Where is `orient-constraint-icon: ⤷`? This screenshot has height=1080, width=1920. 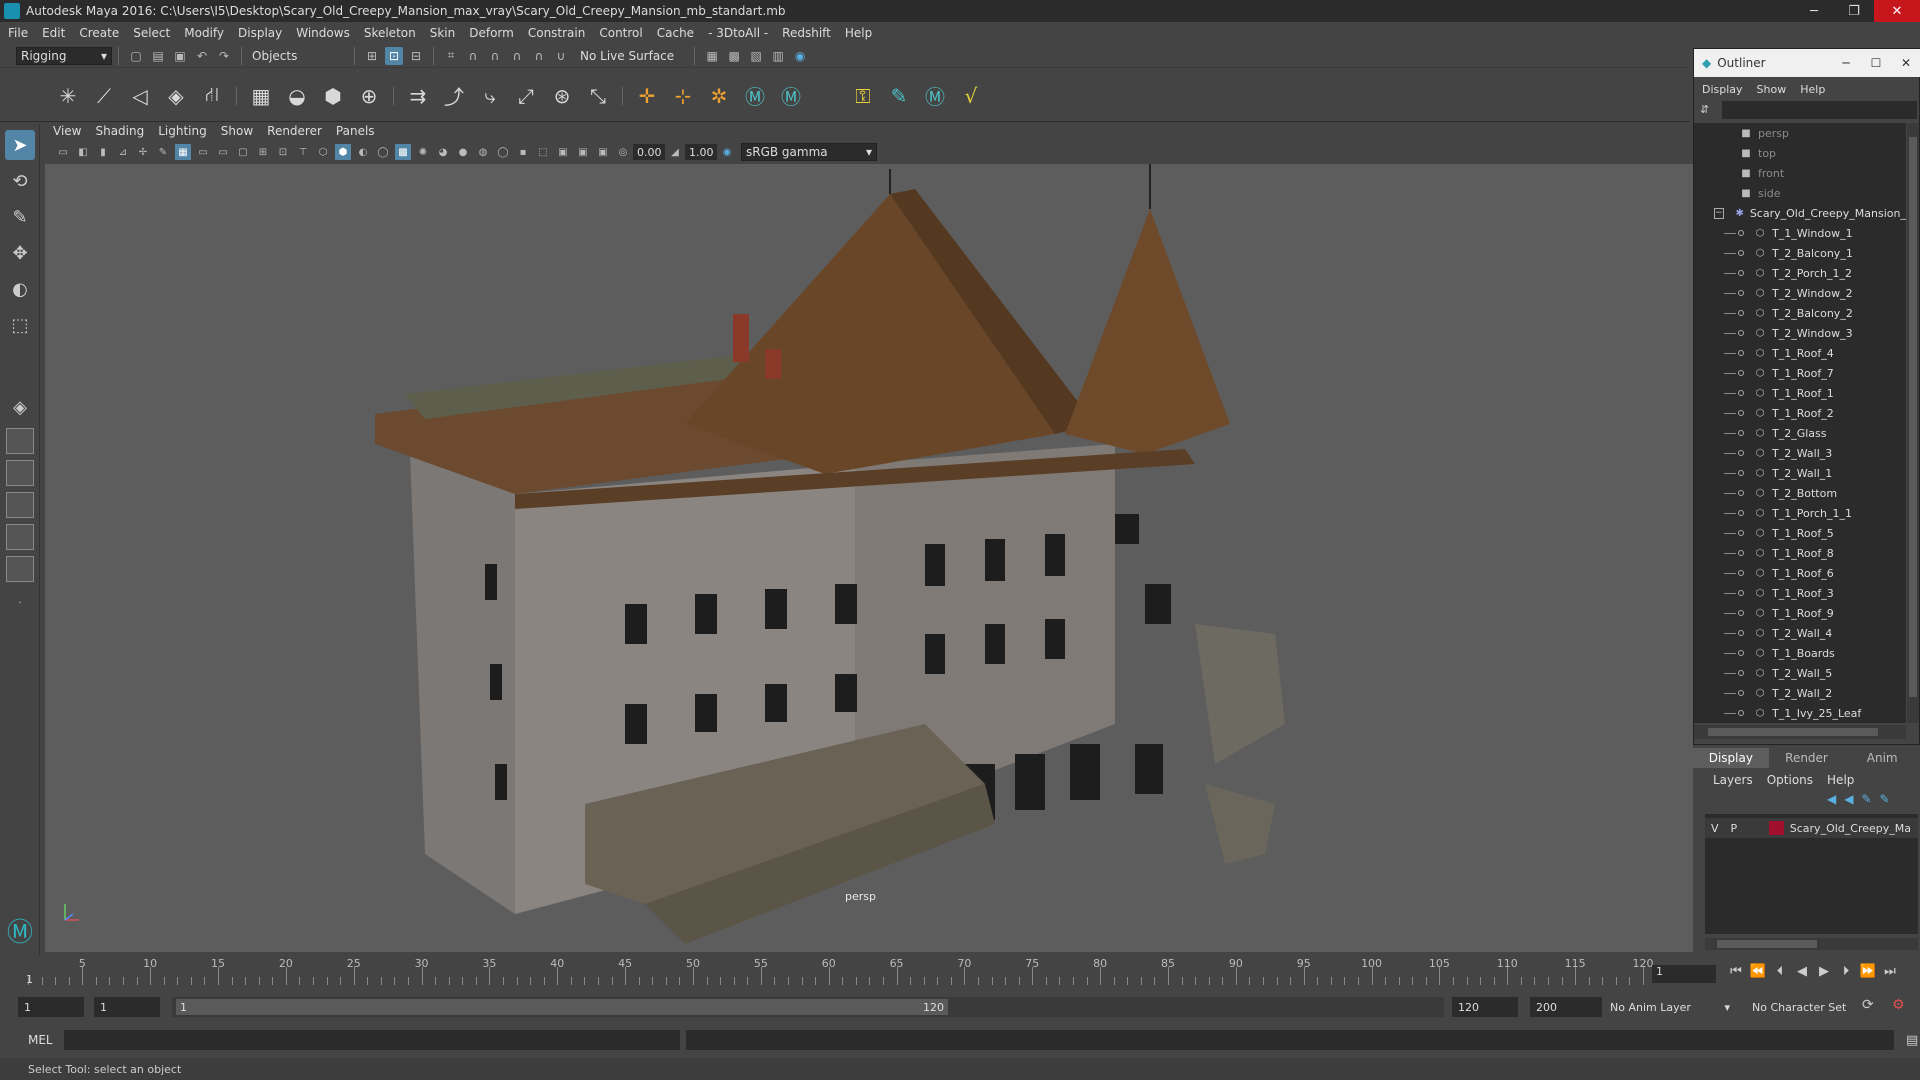 orient-constraint-icon: ⤷ is located at coordinates (490, 96).